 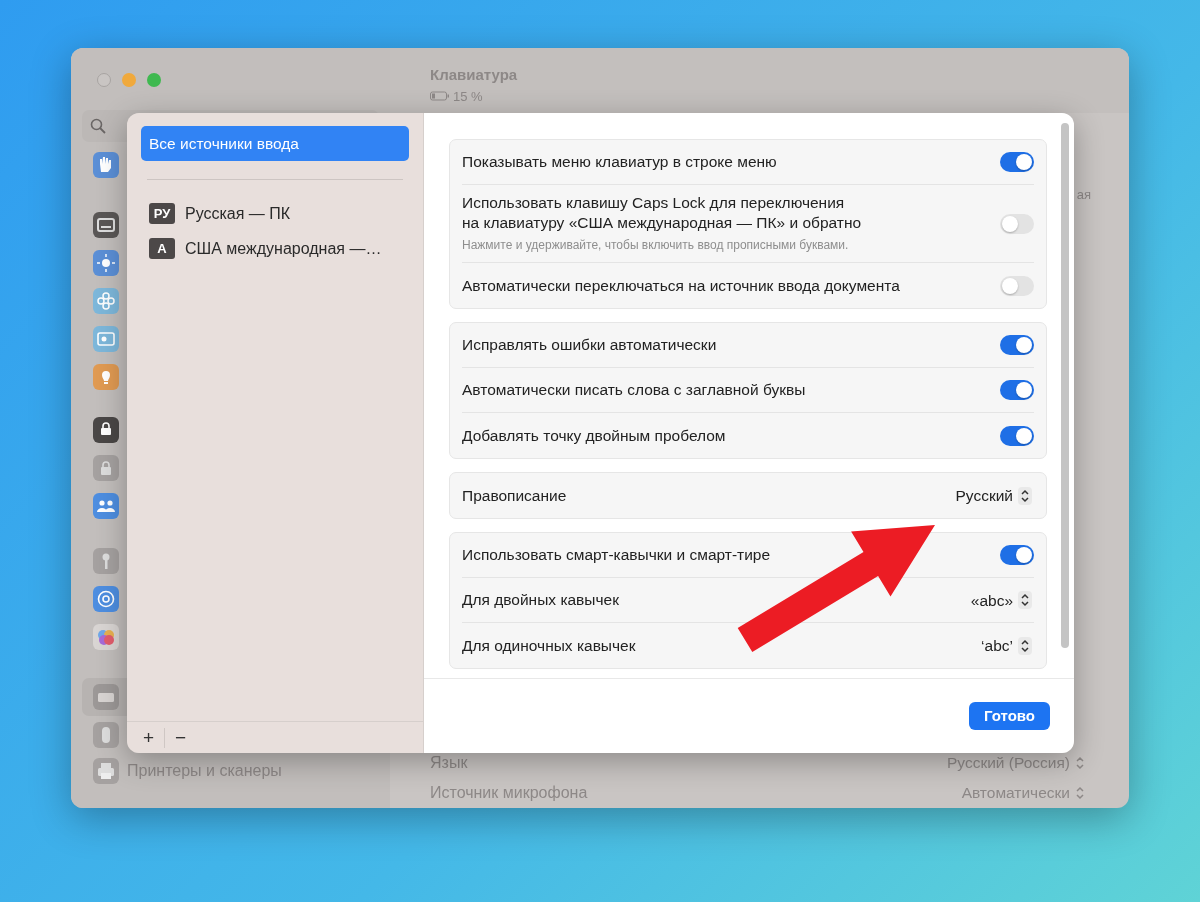 What do you see at coordinates (106, 599) in the screenshot?
I see `at-sign-icon` at bounding box center [106, 599].